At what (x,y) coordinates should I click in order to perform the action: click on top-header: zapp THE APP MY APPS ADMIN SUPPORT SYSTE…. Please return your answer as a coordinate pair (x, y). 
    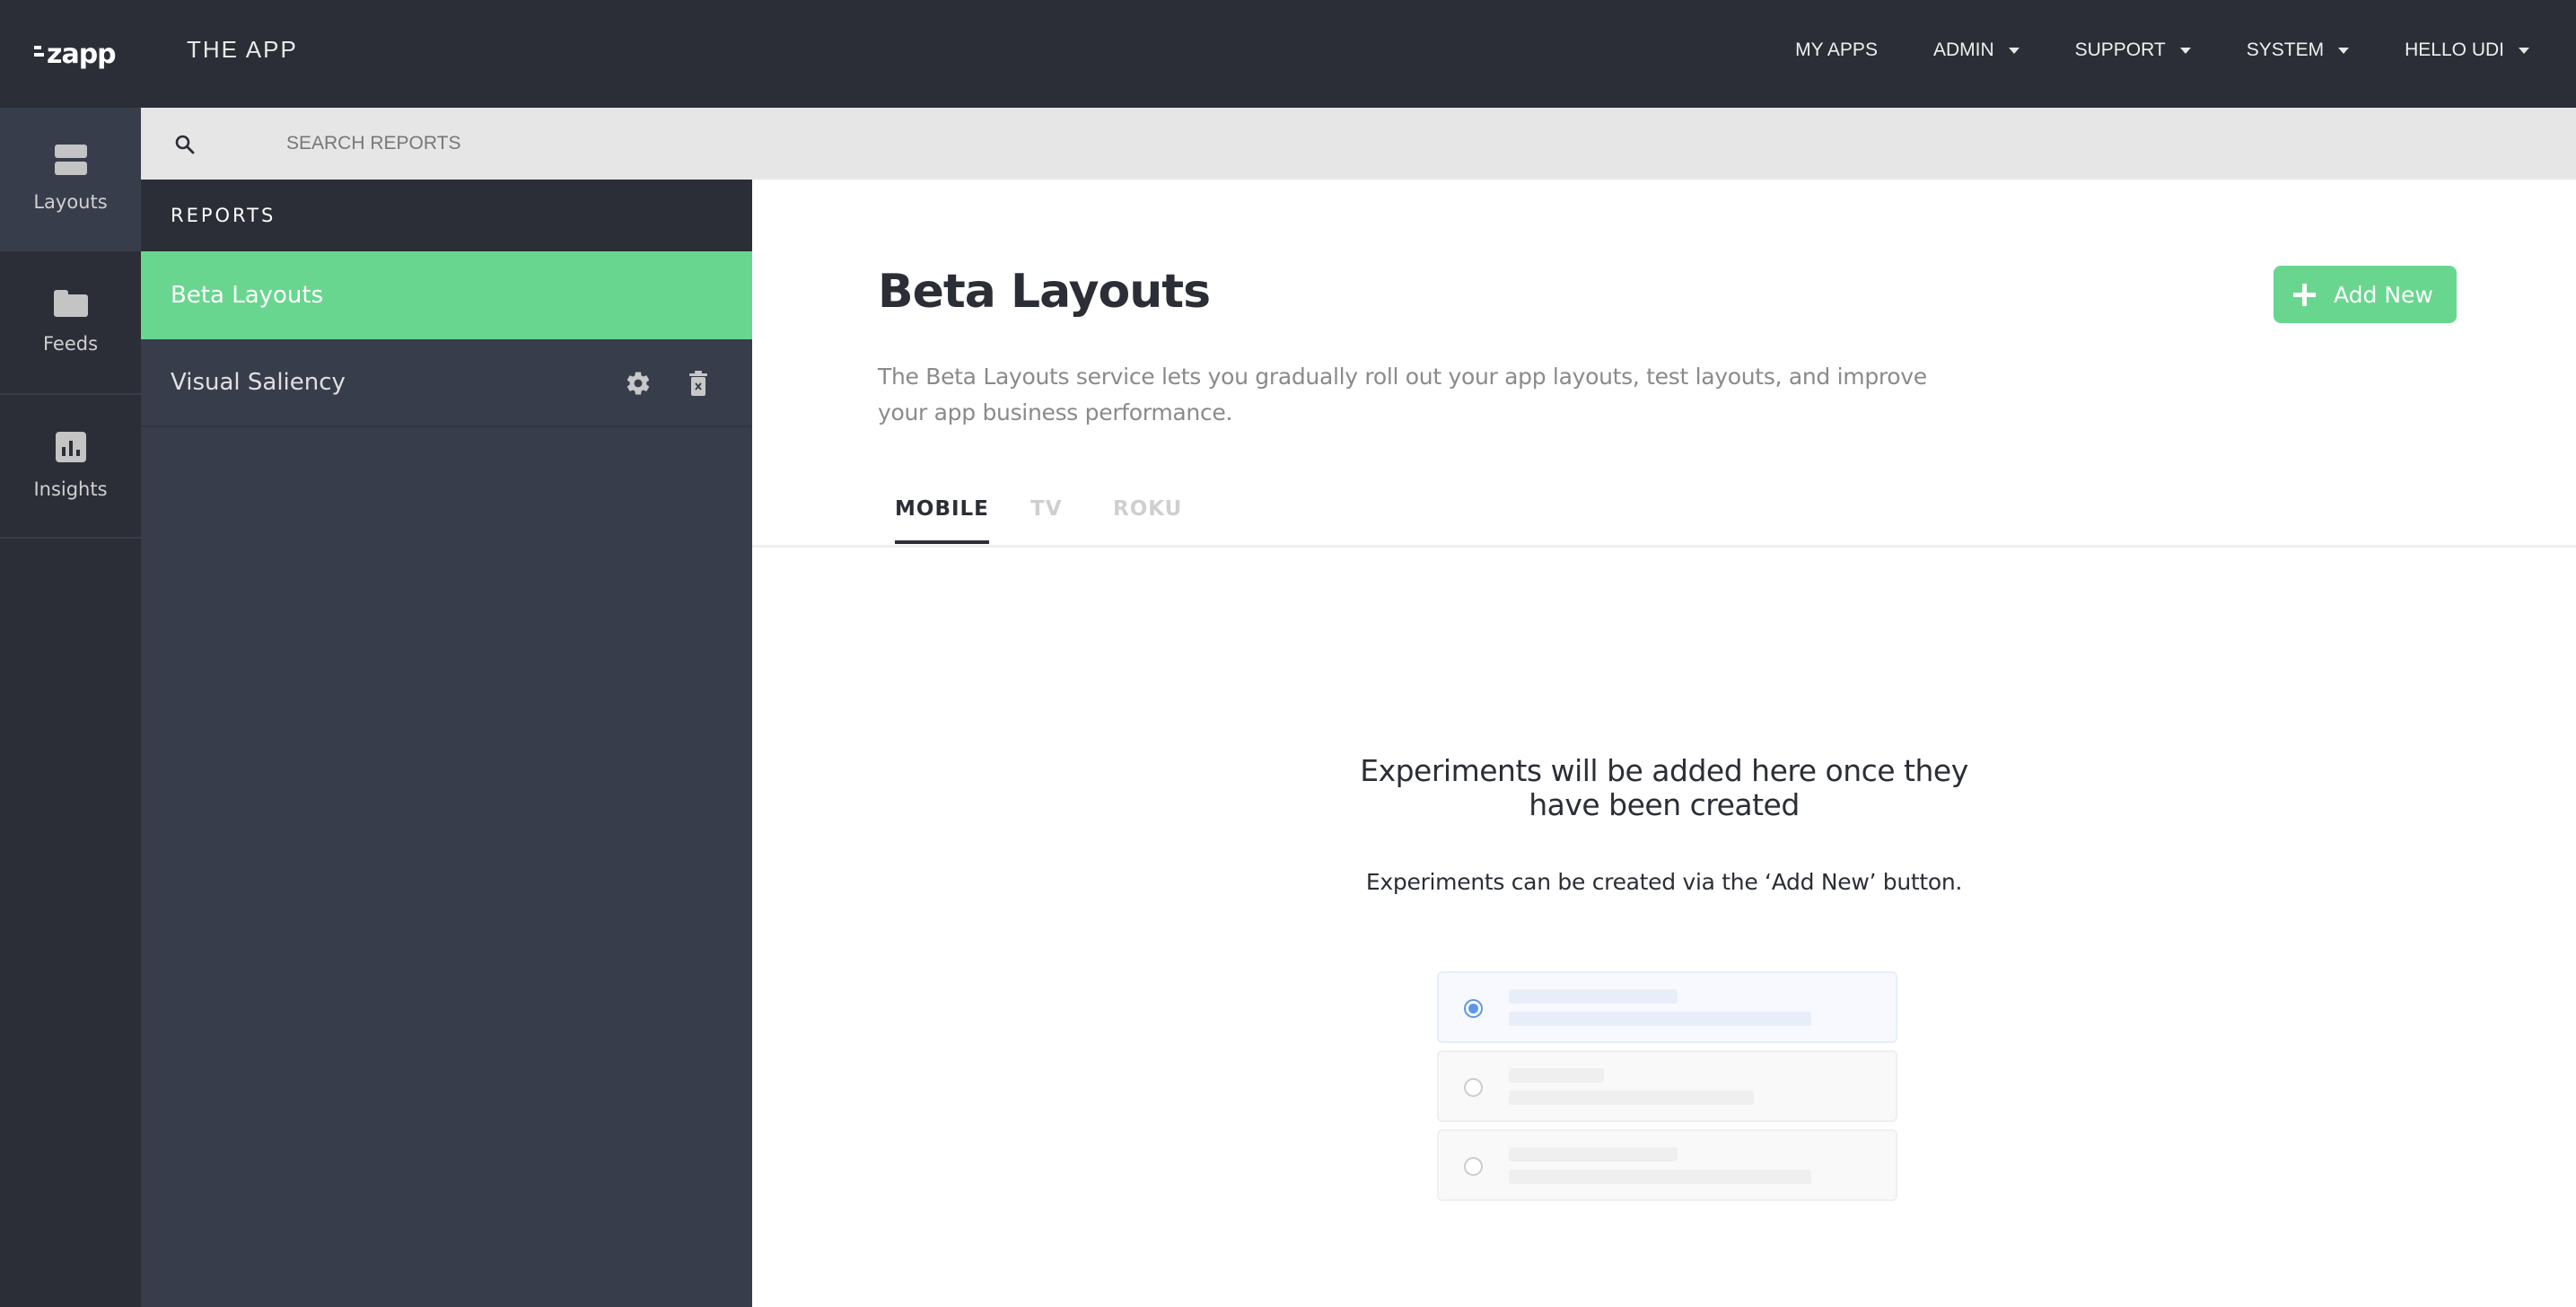
    Looking at the image, I should click on (1288, 54).